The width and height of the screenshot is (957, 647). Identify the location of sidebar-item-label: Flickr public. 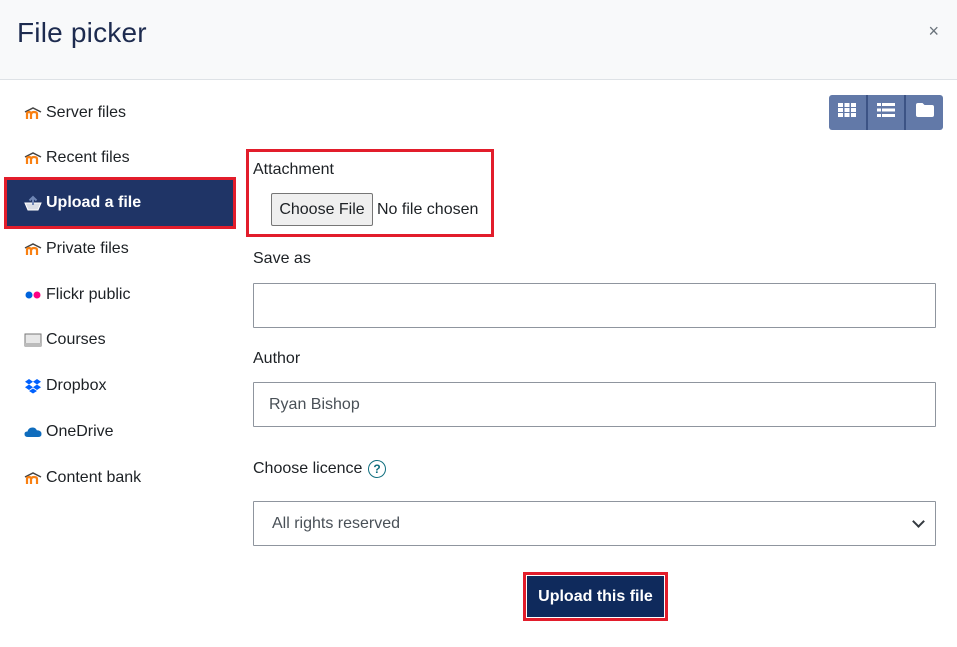
(88, 294).